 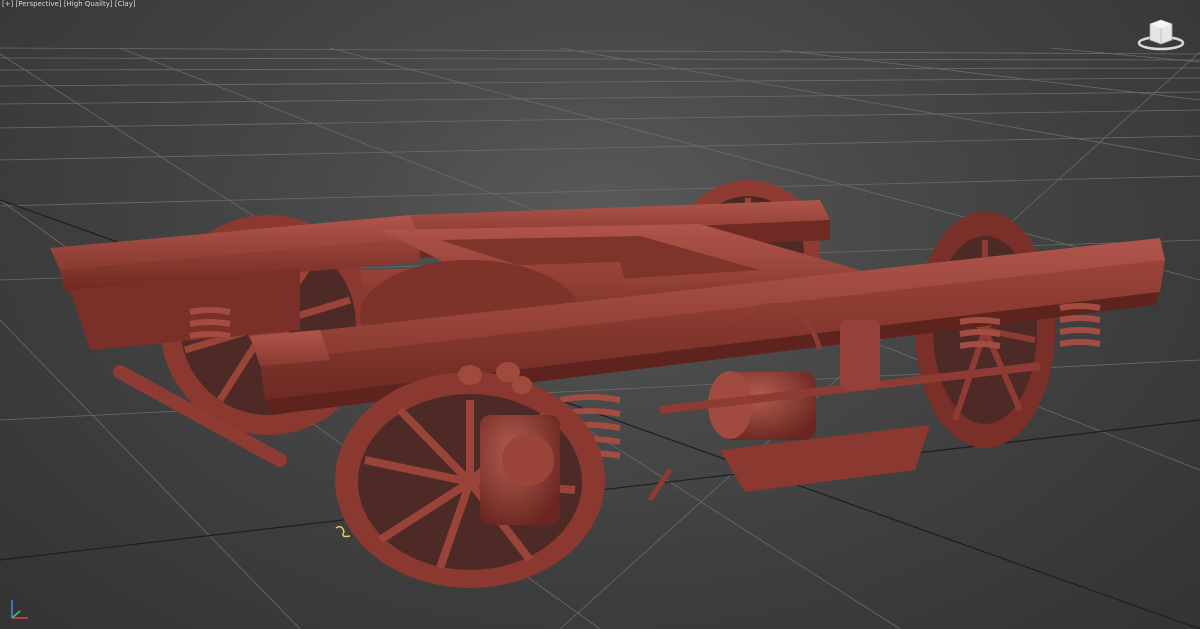 I want to click on viewport-quality-menu: [High Quality], so click(x=88, y=4).